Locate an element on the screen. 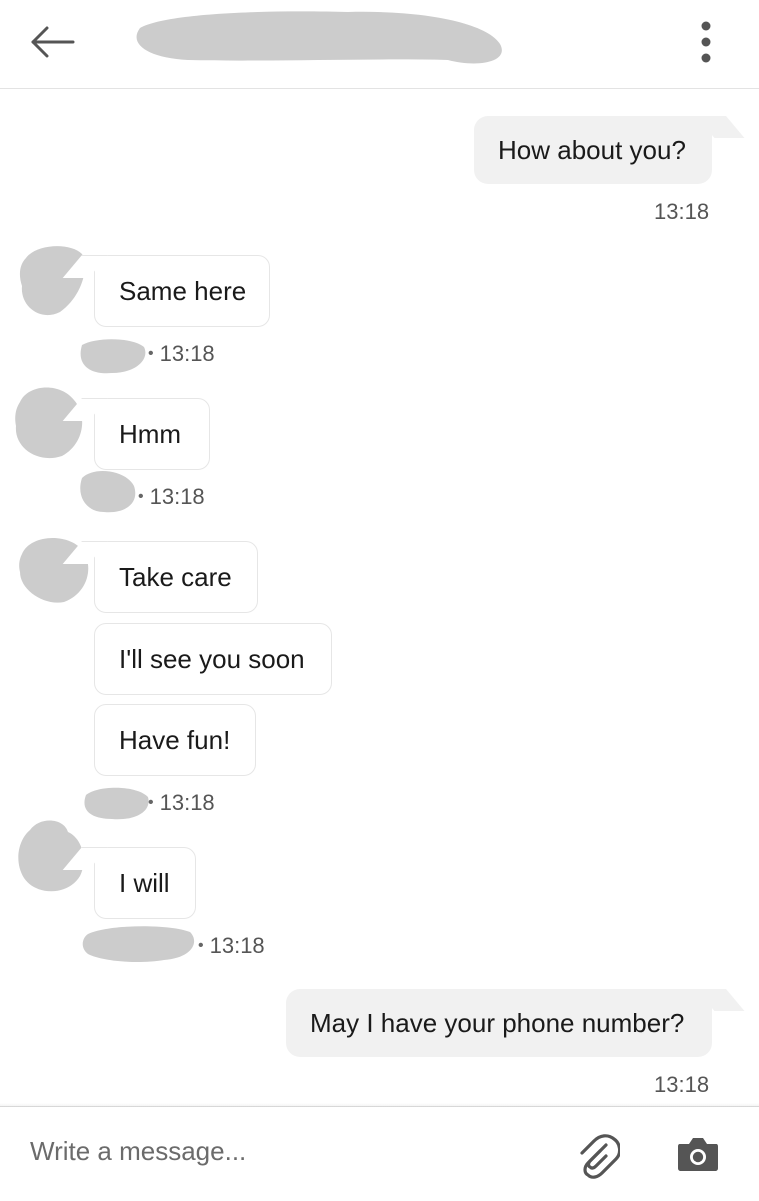  incoming-message: Take care is located at coordinates (176, 577).